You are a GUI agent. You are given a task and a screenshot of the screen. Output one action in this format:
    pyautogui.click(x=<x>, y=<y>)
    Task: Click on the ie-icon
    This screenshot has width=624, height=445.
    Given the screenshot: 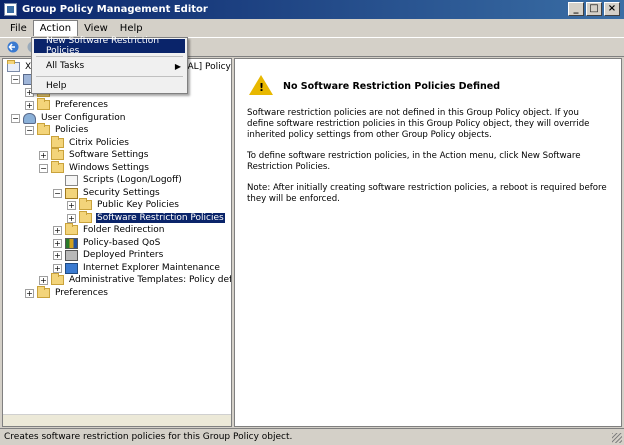 What is the action you would take?
    pyautogui.click(x=71, y=268)
    